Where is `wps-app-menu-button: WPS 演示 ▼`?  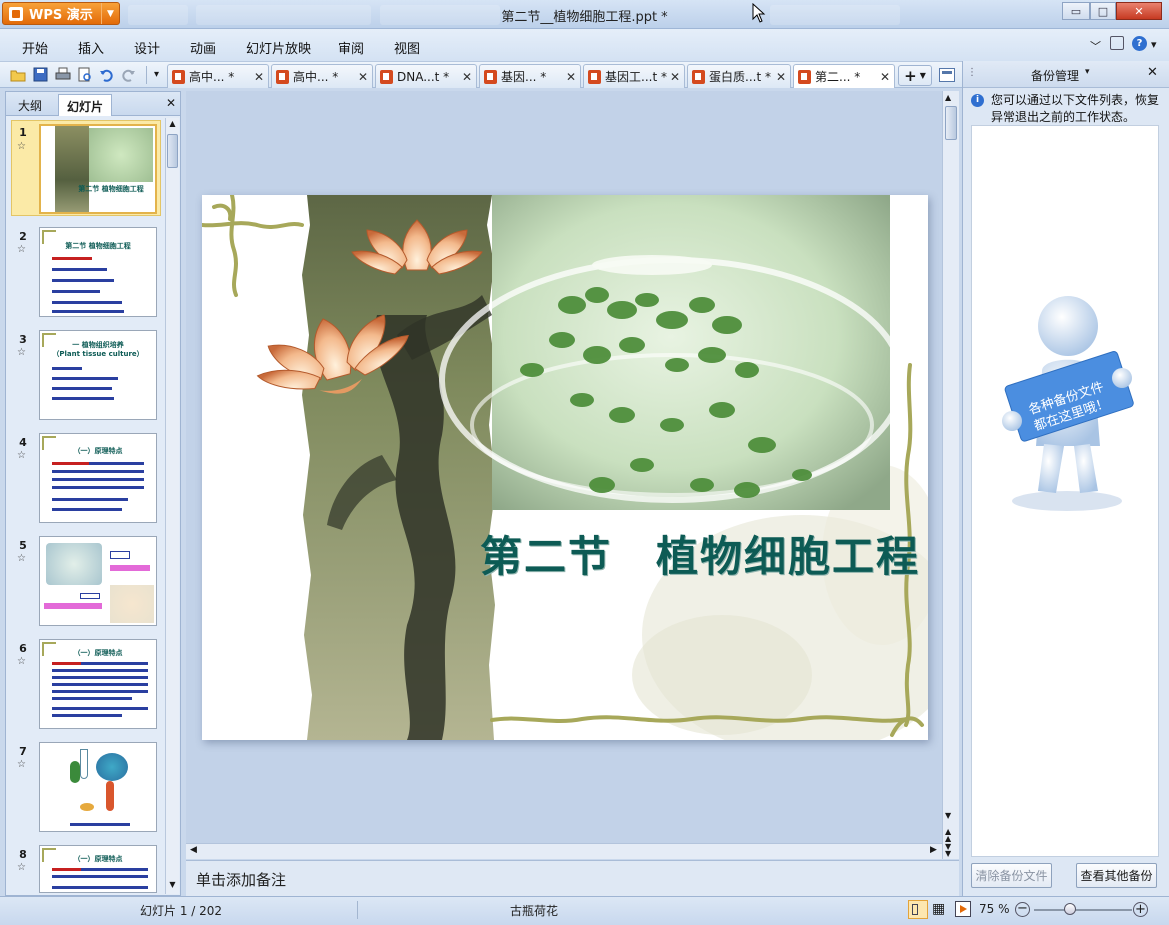
wps-app-menu-button: WPS 演示 ▼ is located at coordinates (61, 13).